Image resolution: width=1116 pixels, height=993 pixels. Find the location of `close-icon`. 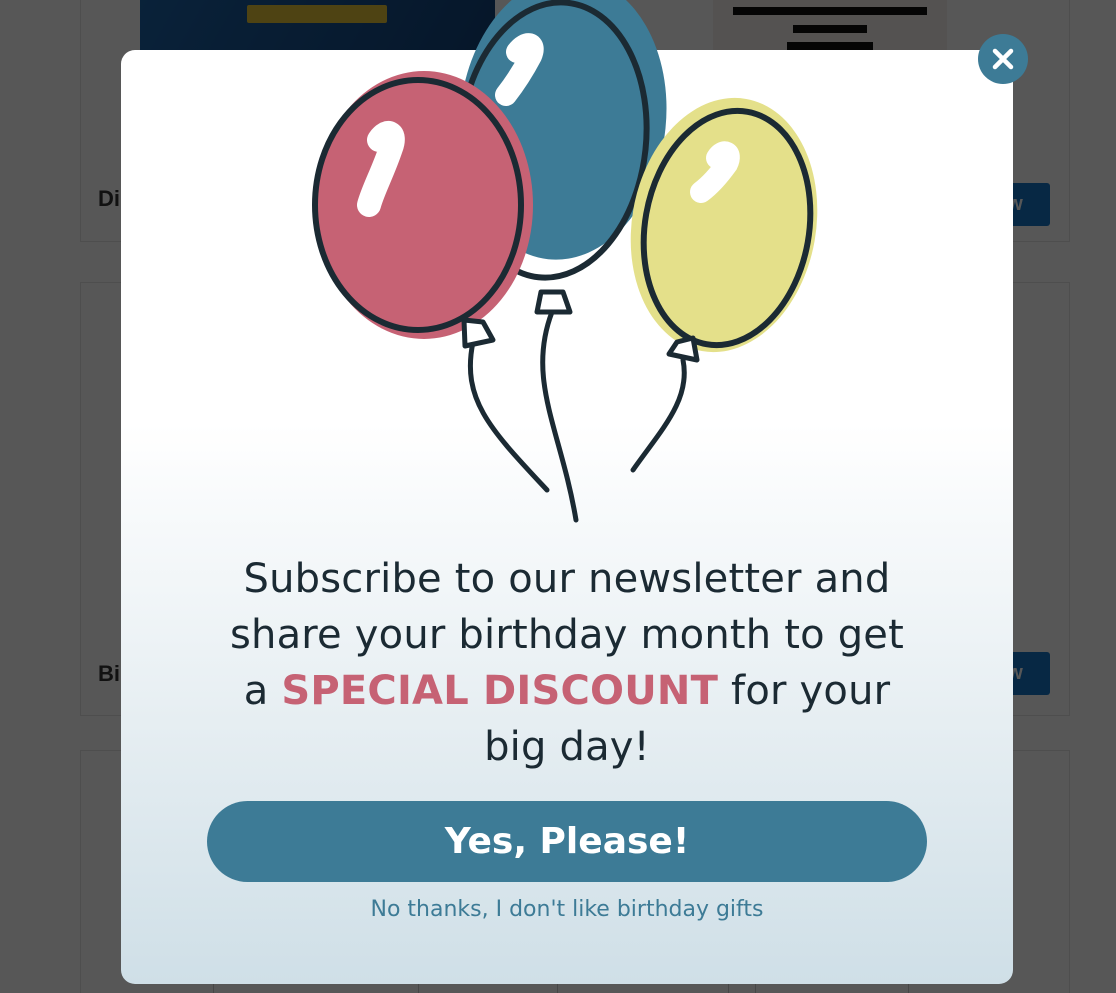

close-icon is located at coordinates (1003, 59).